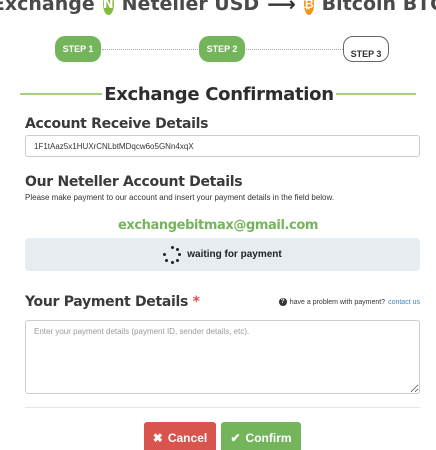 The image size is (436, 450). What do you see at coordinates (308, 7) in the screenshot?
I see `bitcoin-icon: ₿` at bounding box center [308, 7].